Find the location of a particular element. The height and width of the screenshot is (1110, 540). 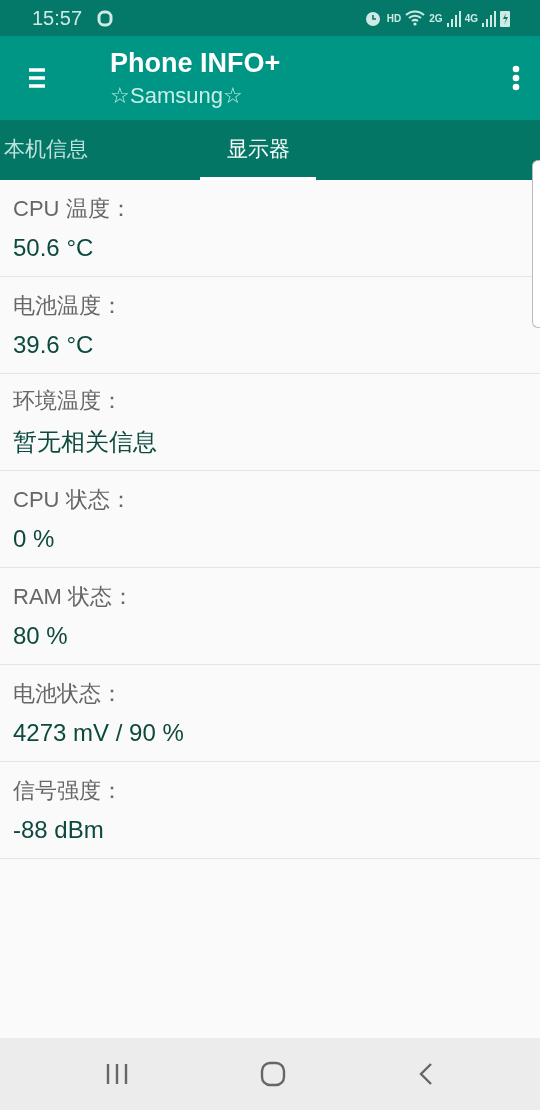

tab: 显示器 is located at coordinates (258, 150).